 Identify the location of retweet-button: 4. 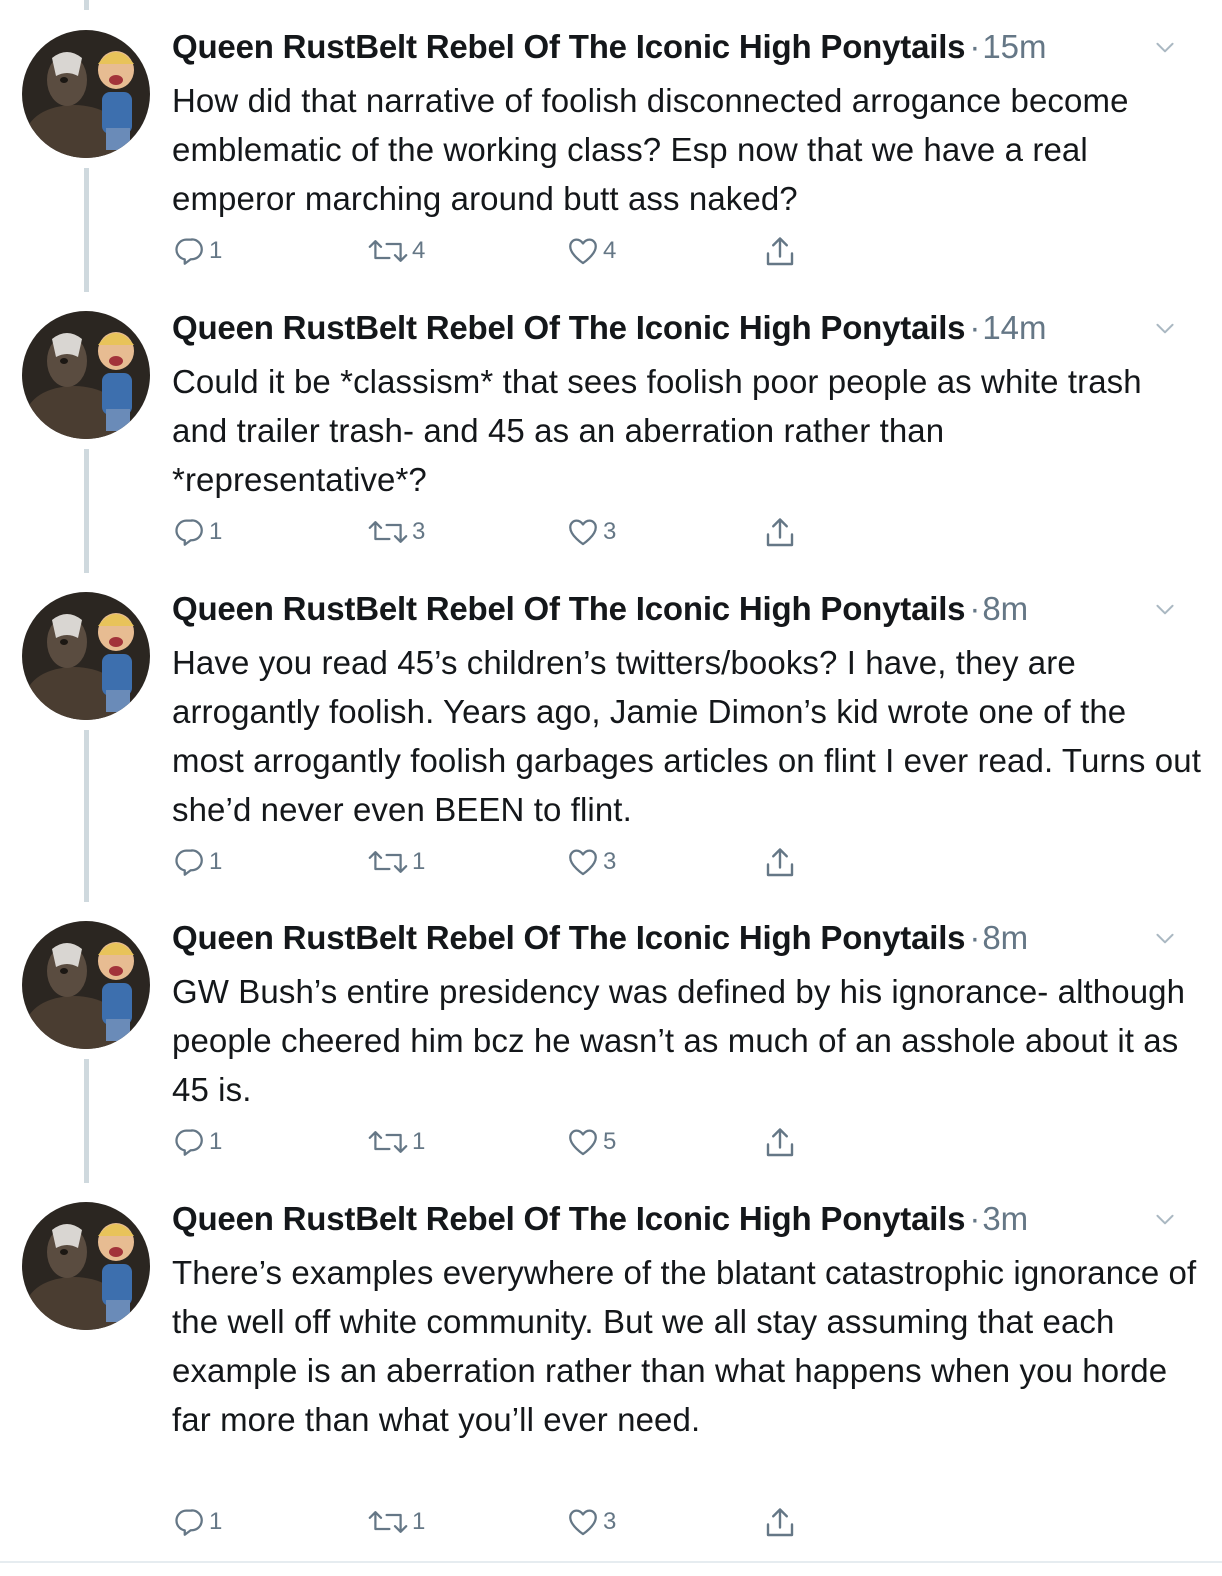
(396, 251).